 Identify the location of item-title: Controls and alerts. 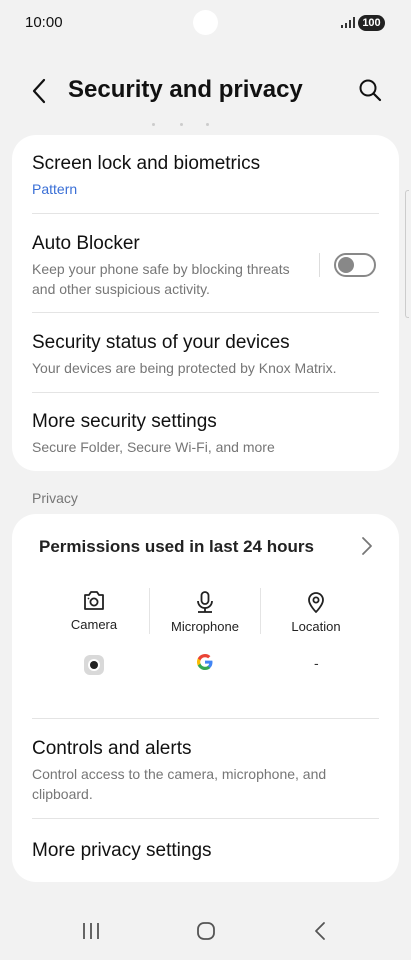
(112, 748).